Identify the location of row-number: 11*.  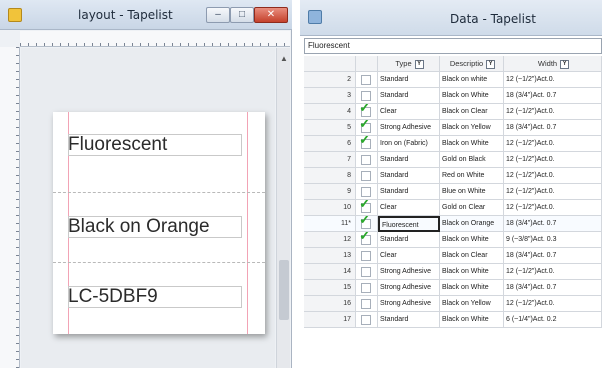
(330, 224).